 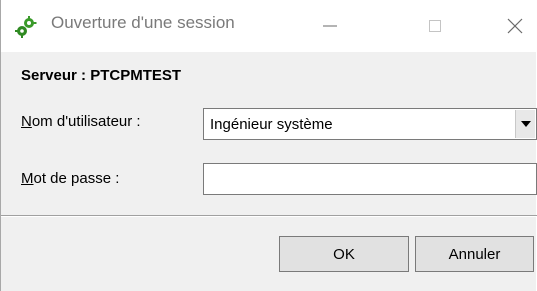 I want to click on separator, so click(x=269, y=216).